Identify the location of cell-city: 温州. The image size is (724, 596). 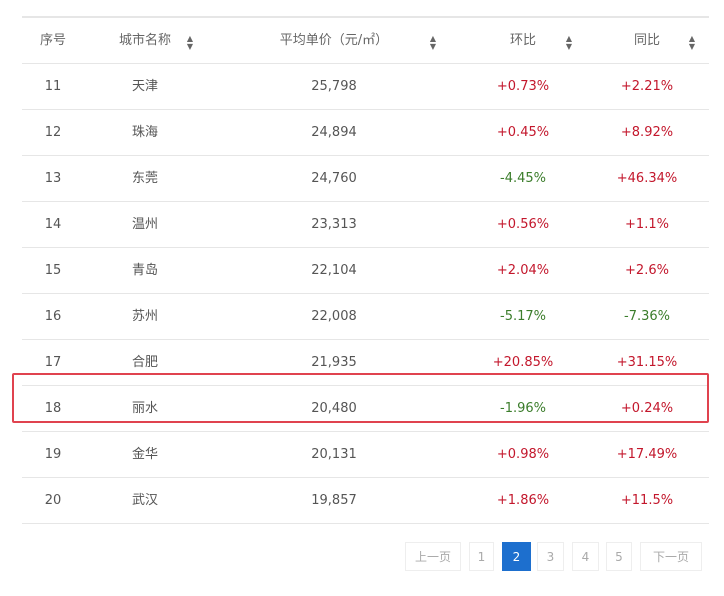
(145, 224).